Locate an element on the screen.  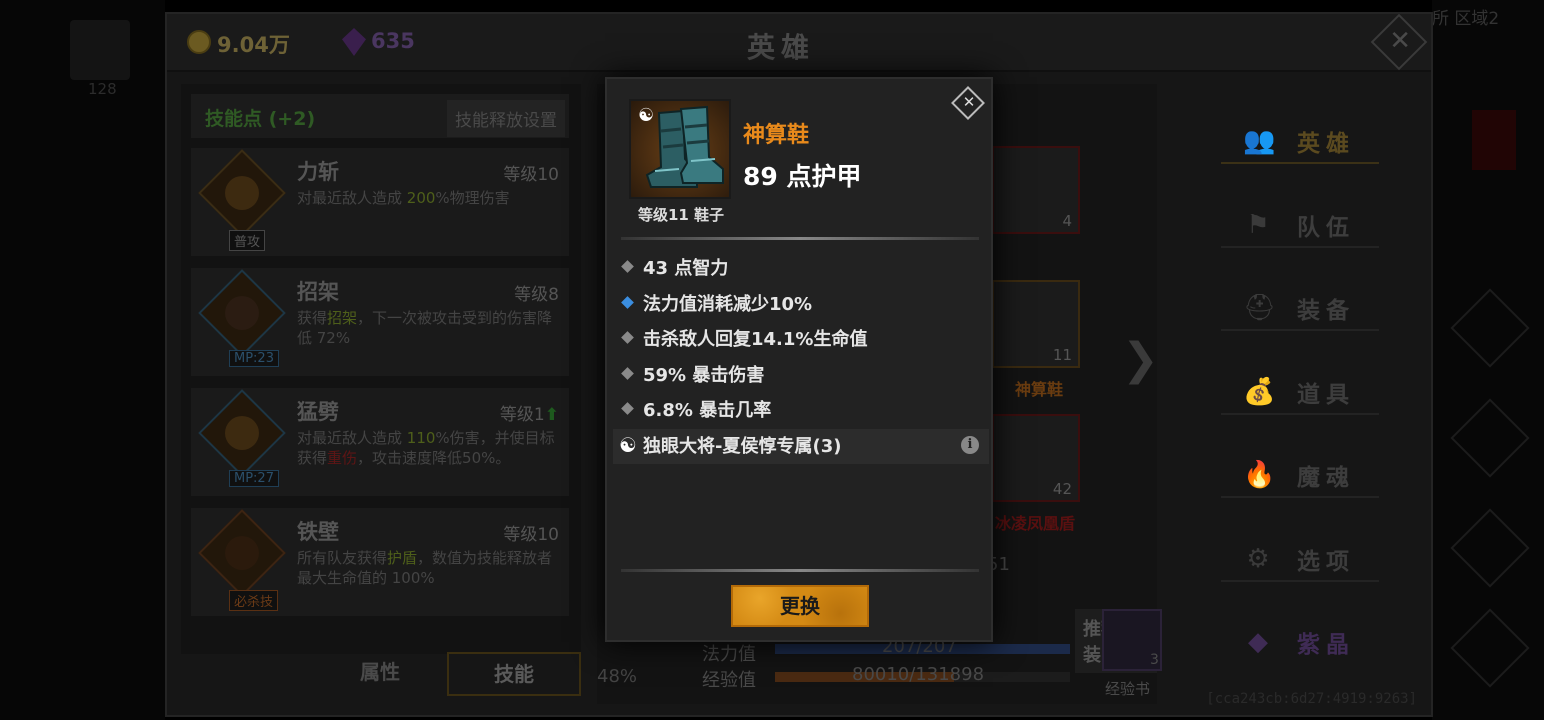
close-icon: ✕ is located at coordinates (969, 102).